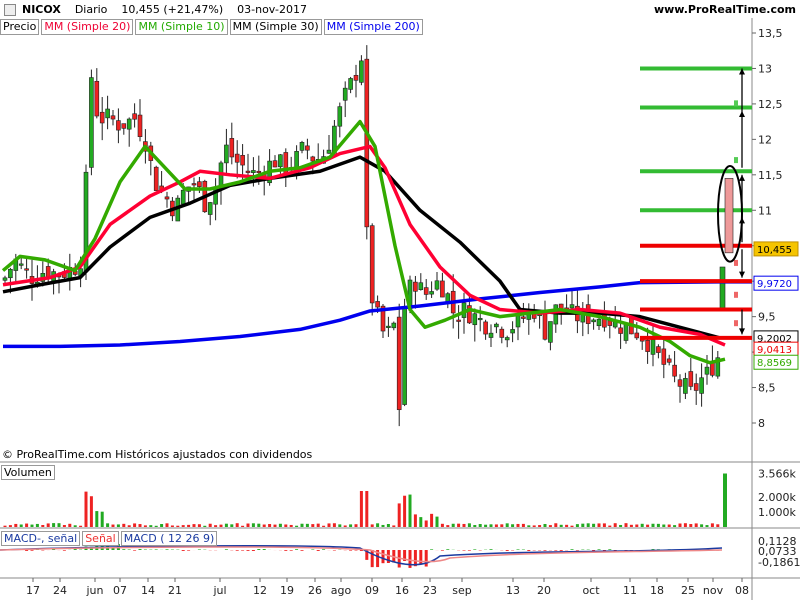 This screenshot has height=600, width=800. Describe the element at coordinates (100, 538) in the screenshot. I see `macd-legend-b: Señal` at that location.